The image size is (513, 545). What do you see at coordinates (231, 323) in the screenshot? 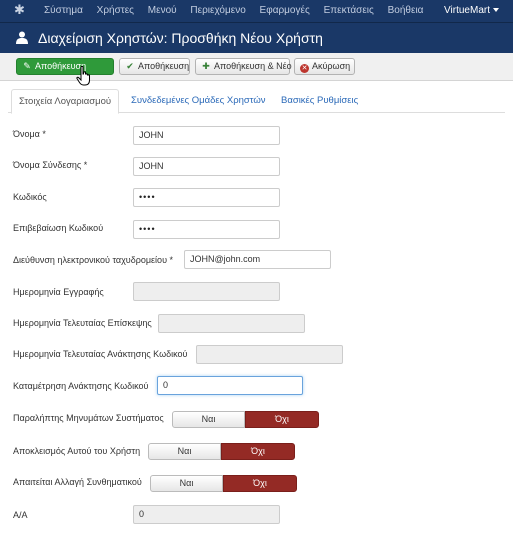
I see `last-visit-field` at bounding box center [231, 323].